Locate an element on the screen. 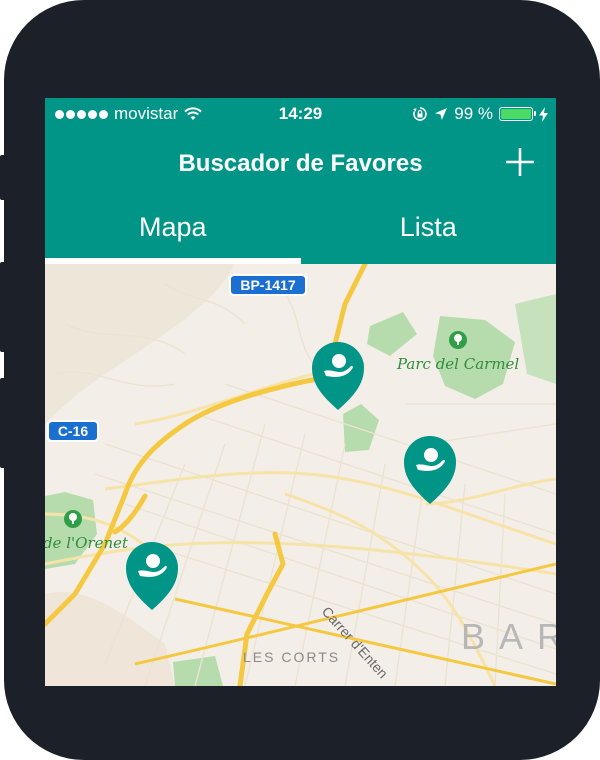  tab-lista: Lista is located at coordinates (429, 228).